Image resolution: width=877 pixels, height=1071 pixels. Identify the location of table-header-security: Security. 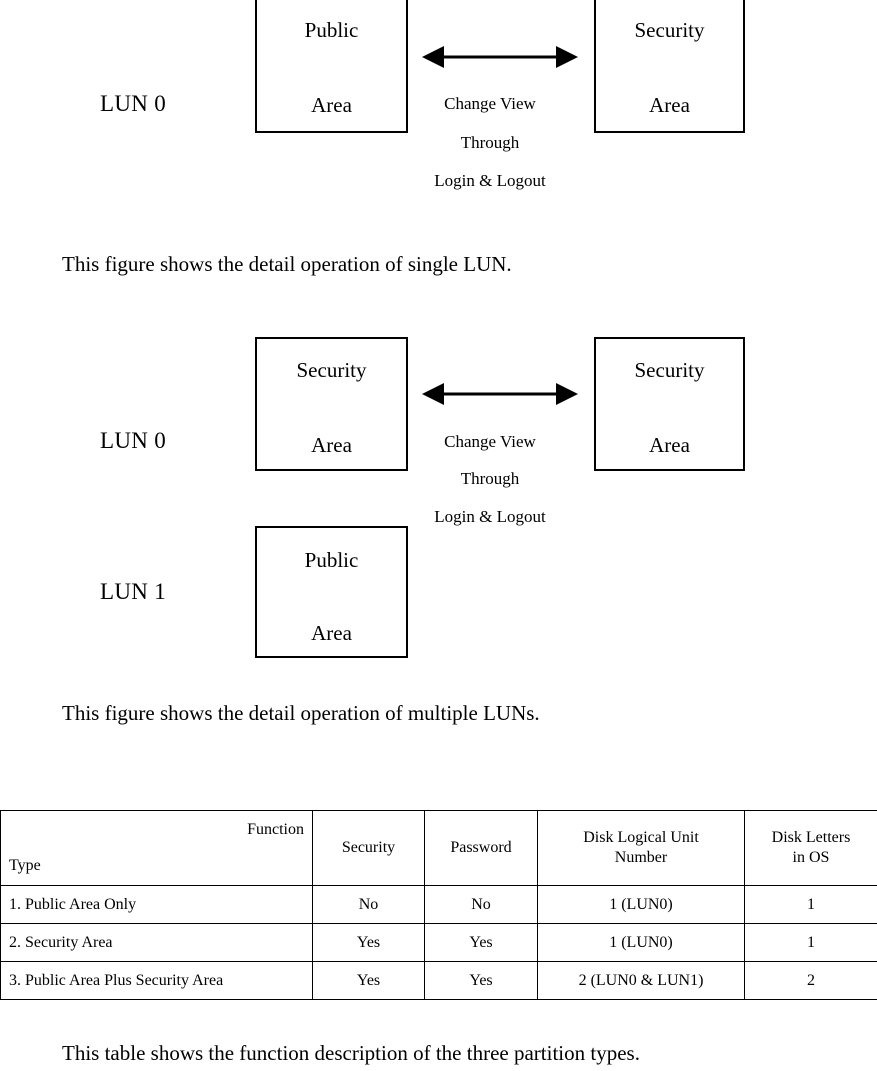
(368, 848).